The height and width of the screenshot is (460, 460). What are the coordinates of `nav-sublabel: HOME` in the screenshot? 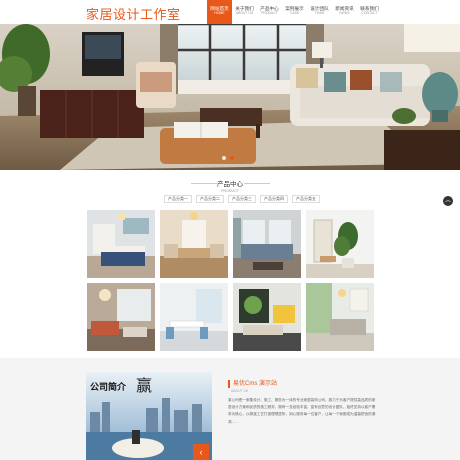 It's located at (219, 13).